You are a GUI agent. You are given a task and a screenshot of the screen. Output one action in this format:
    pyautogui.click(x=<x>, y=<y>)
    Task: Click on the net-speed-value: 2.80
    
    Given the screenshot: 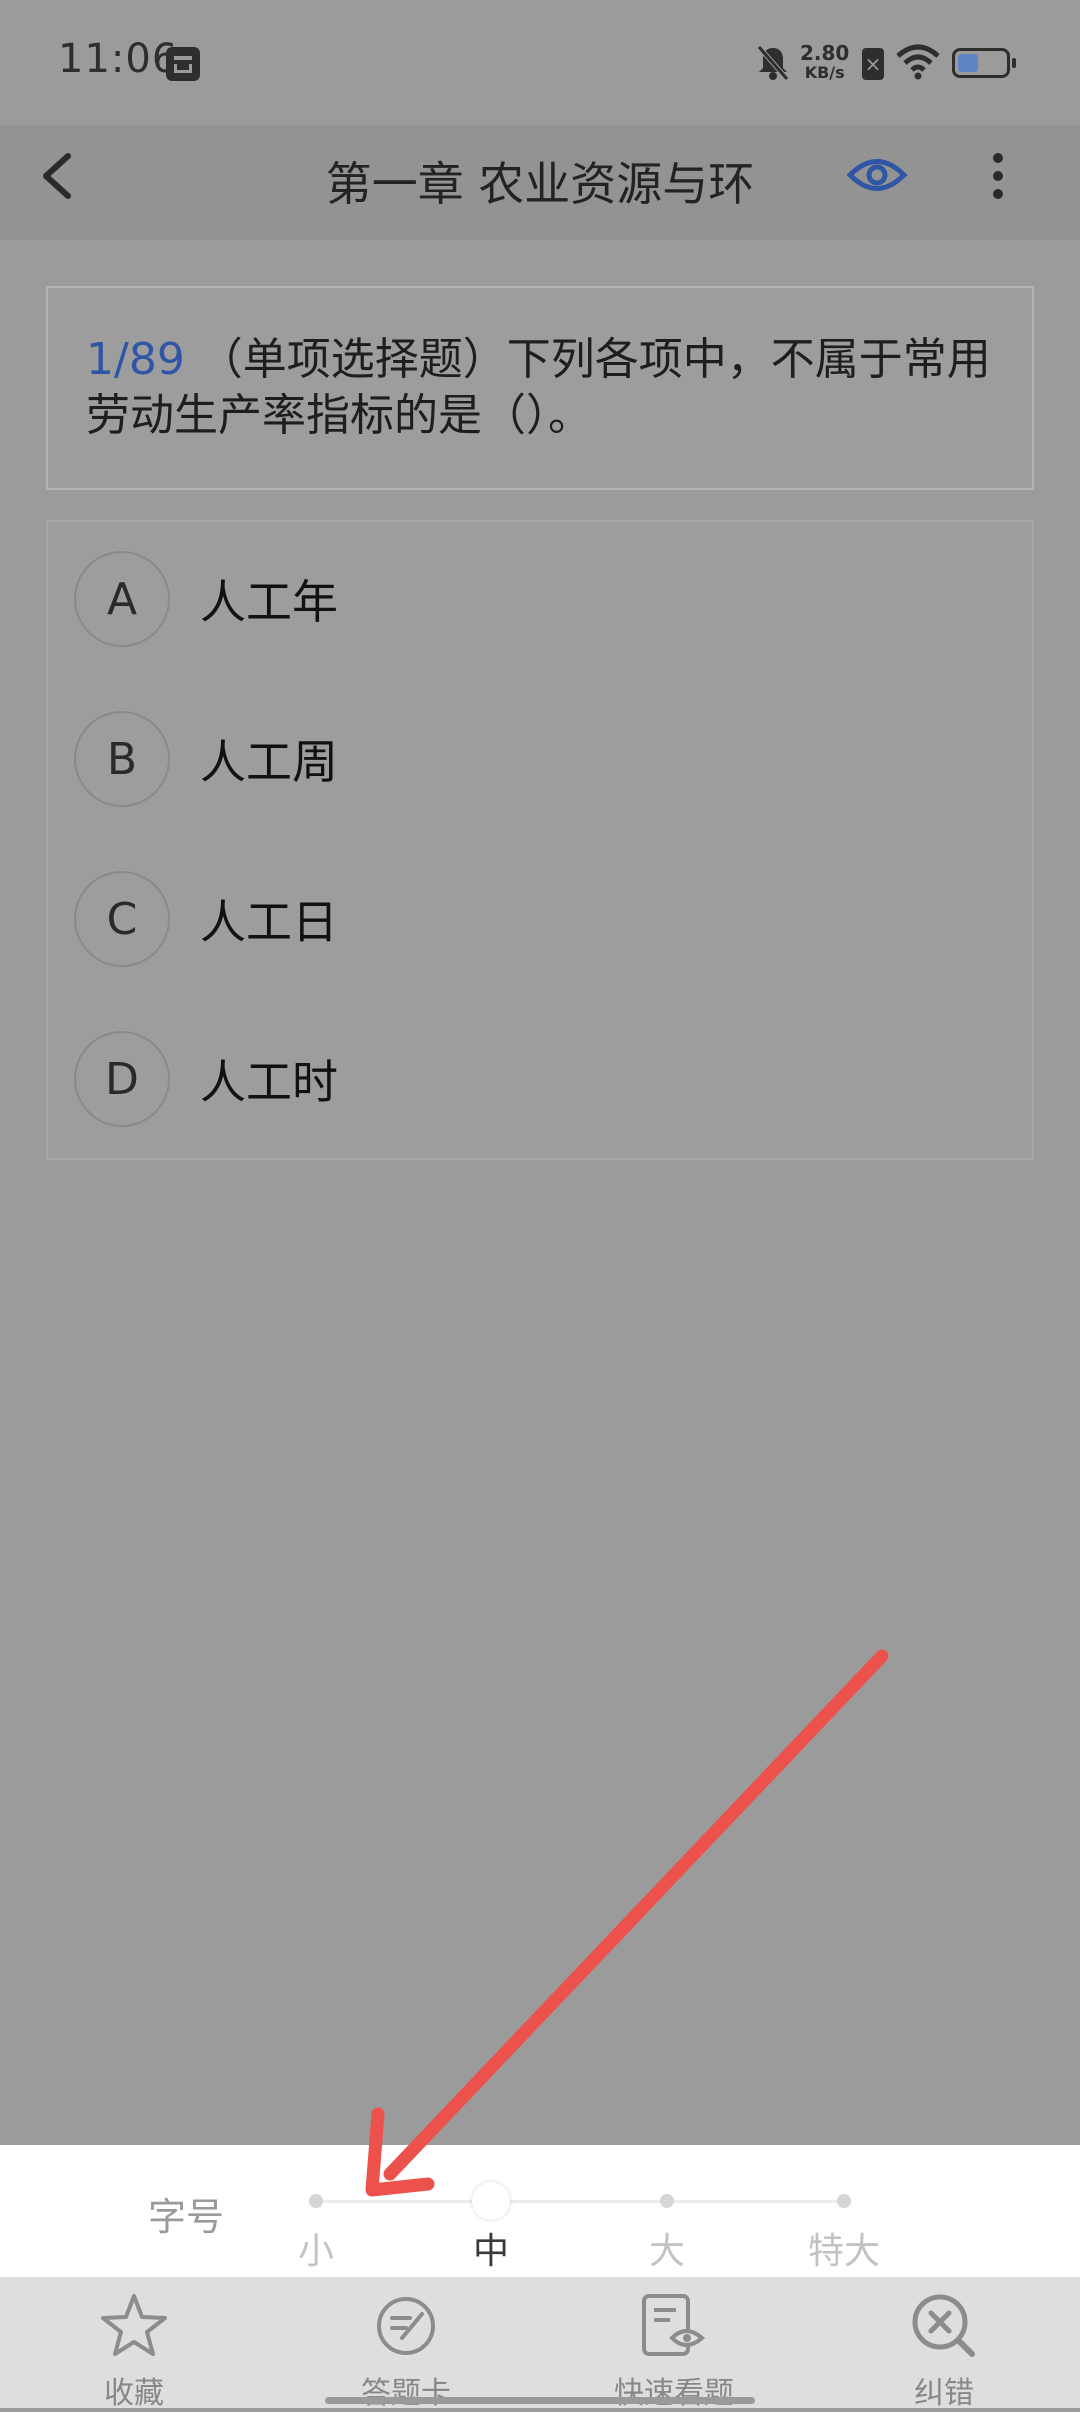 What is the action you would take?
    pyautogui.click(x=825, y=53)
    